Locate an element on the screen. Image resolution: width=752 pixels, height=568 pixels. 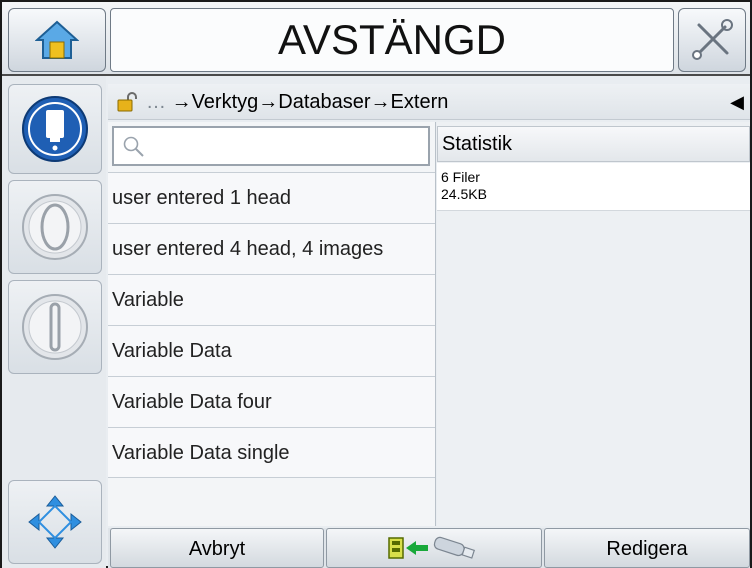
printhead-icon is located at coordinates (55, 129).